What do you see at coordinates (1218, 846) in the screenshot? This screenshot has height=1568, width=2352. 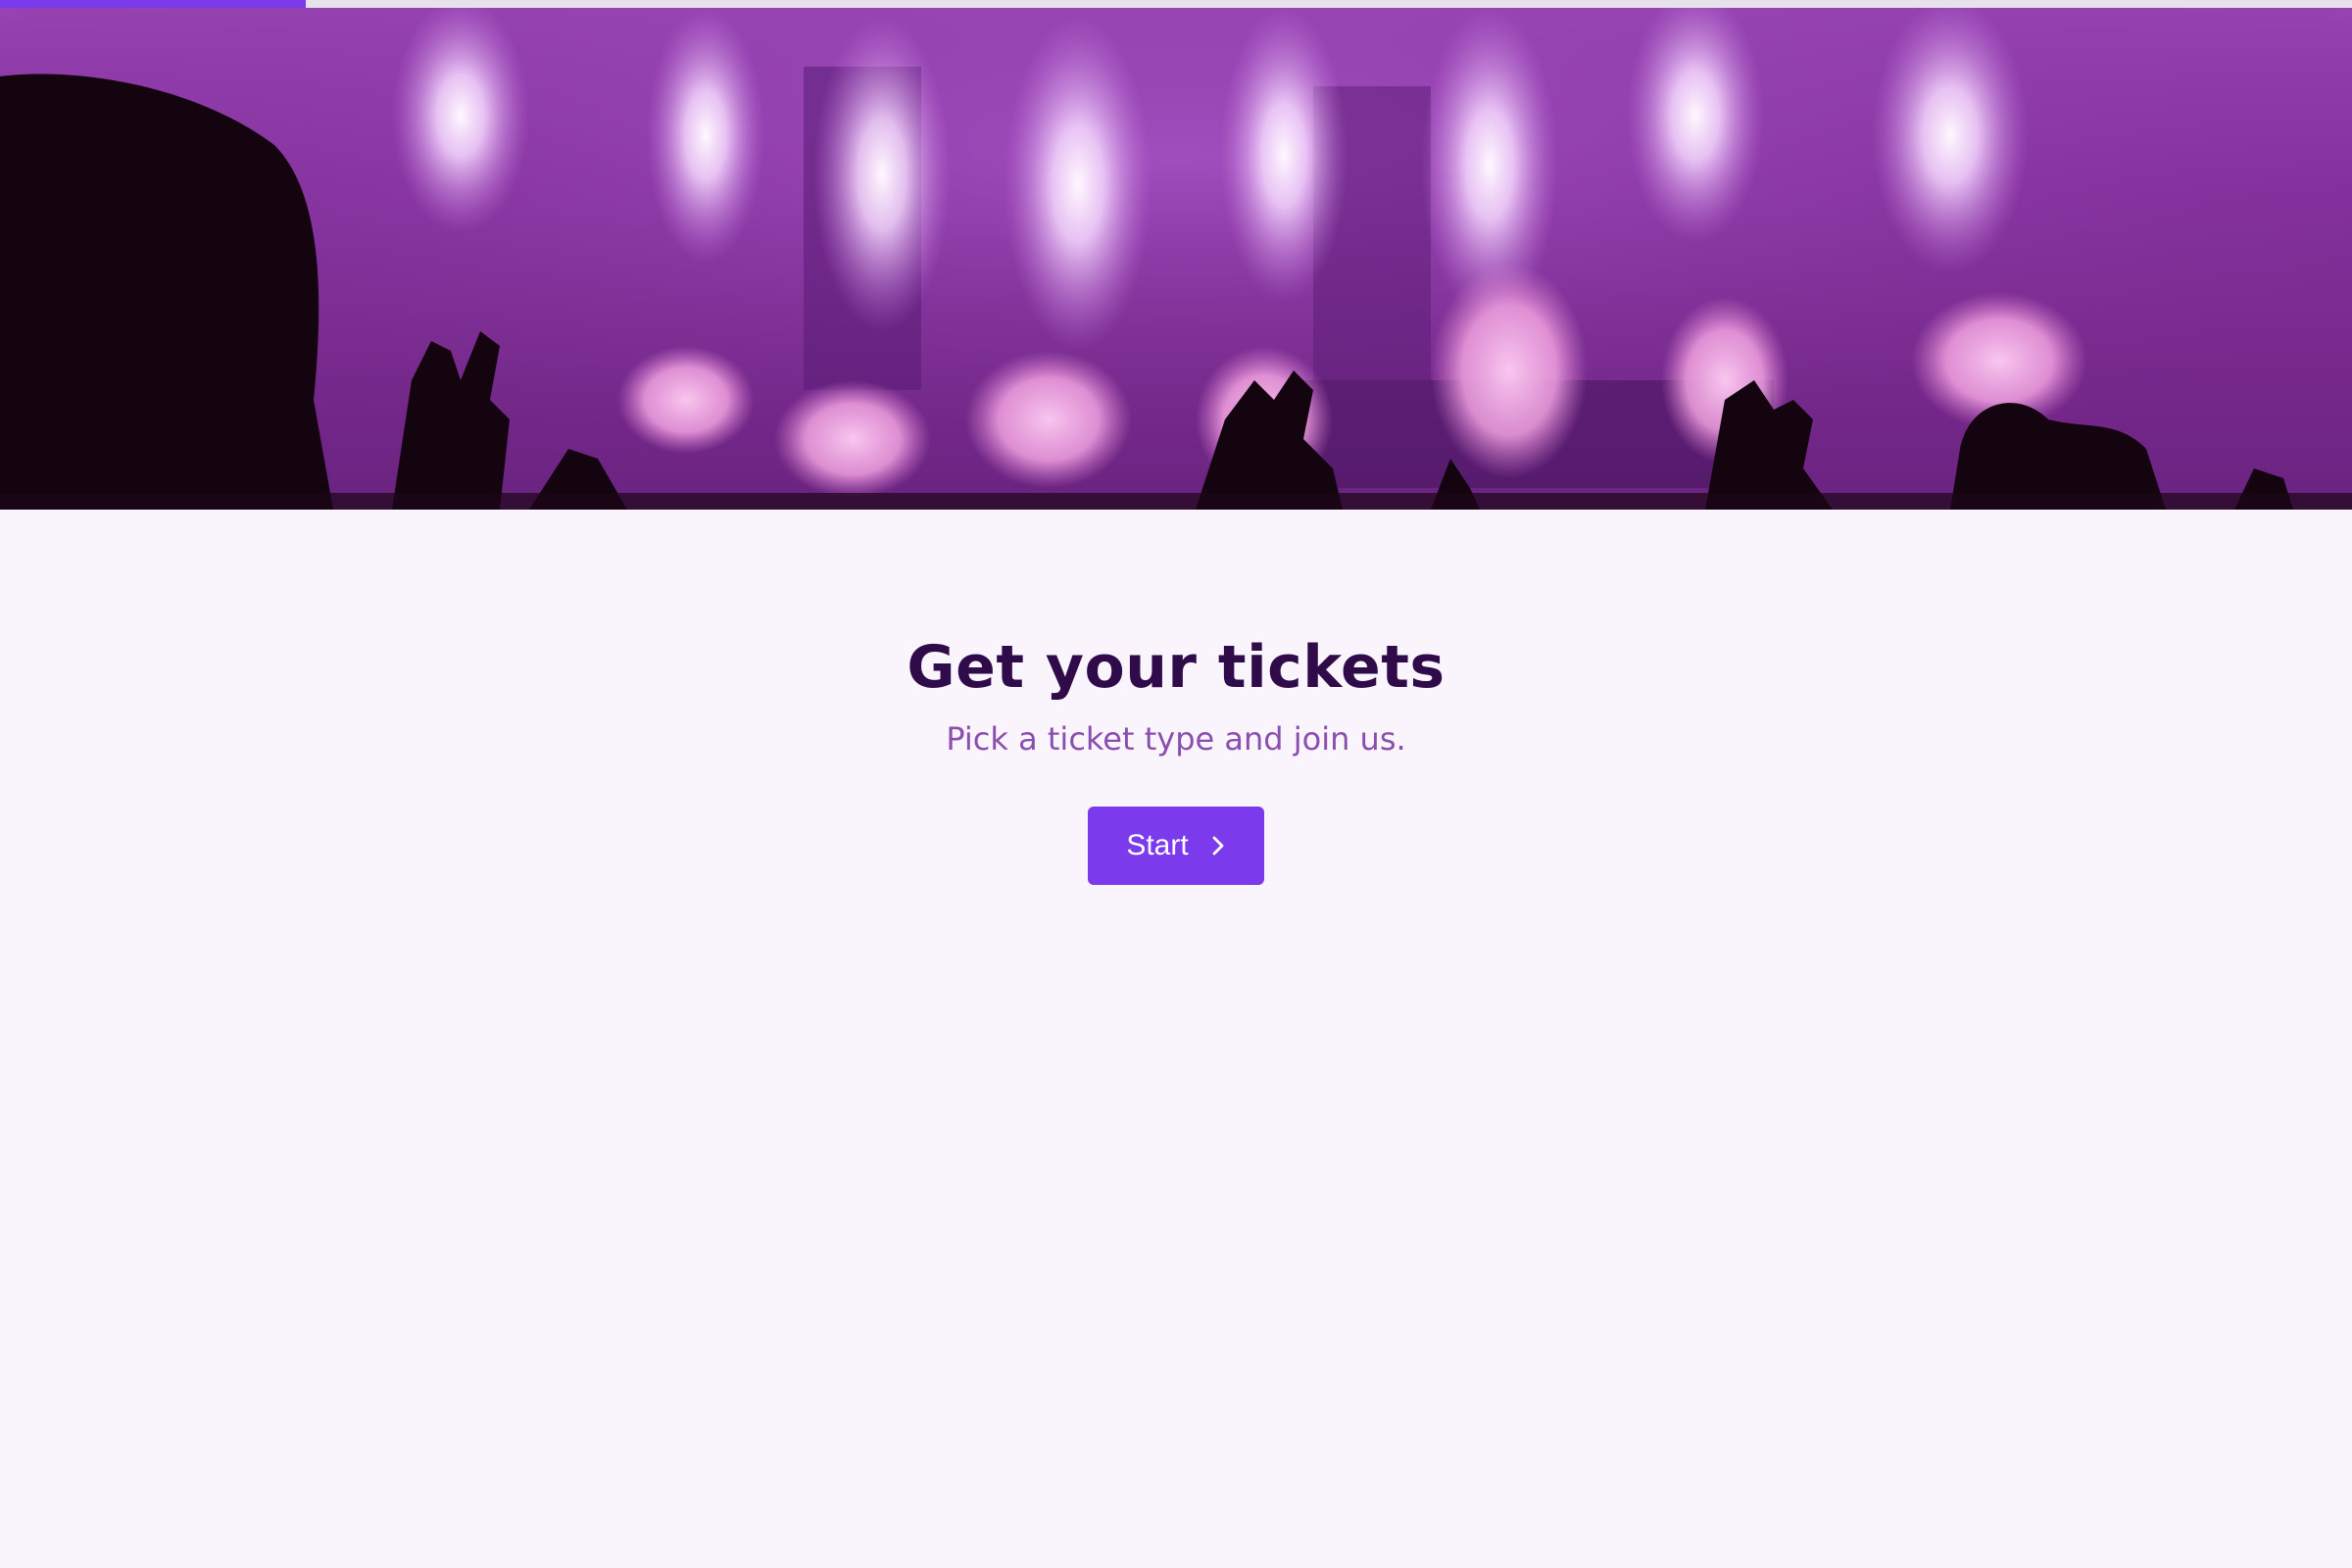 I see `chevron-right-icon` at bounding box center [1218, 846].